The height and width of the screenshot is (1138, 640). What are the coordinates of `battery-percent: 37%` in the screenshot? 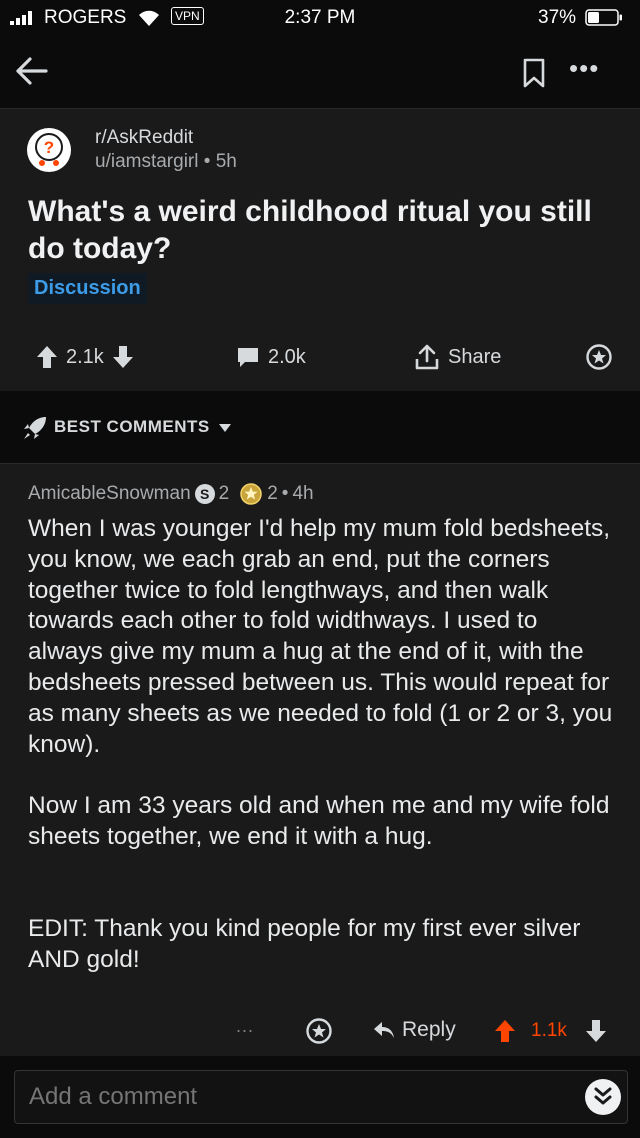 It's located at (557, 17).